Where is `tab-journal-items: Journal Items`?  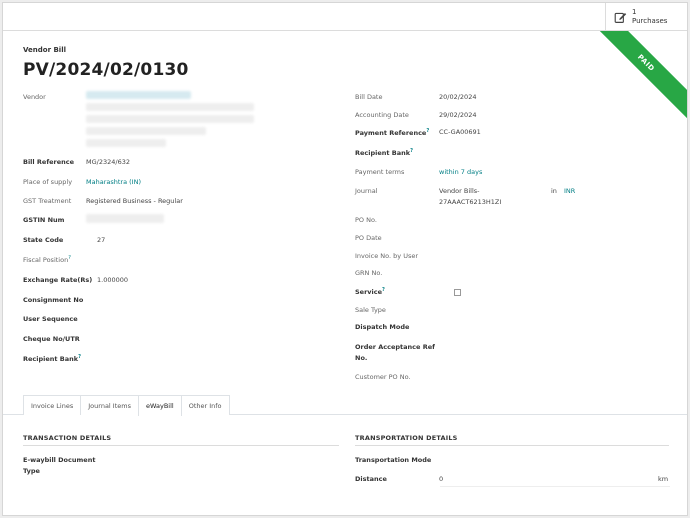 tab-journal-items: Journal Items is located at coordinates (109, 405).